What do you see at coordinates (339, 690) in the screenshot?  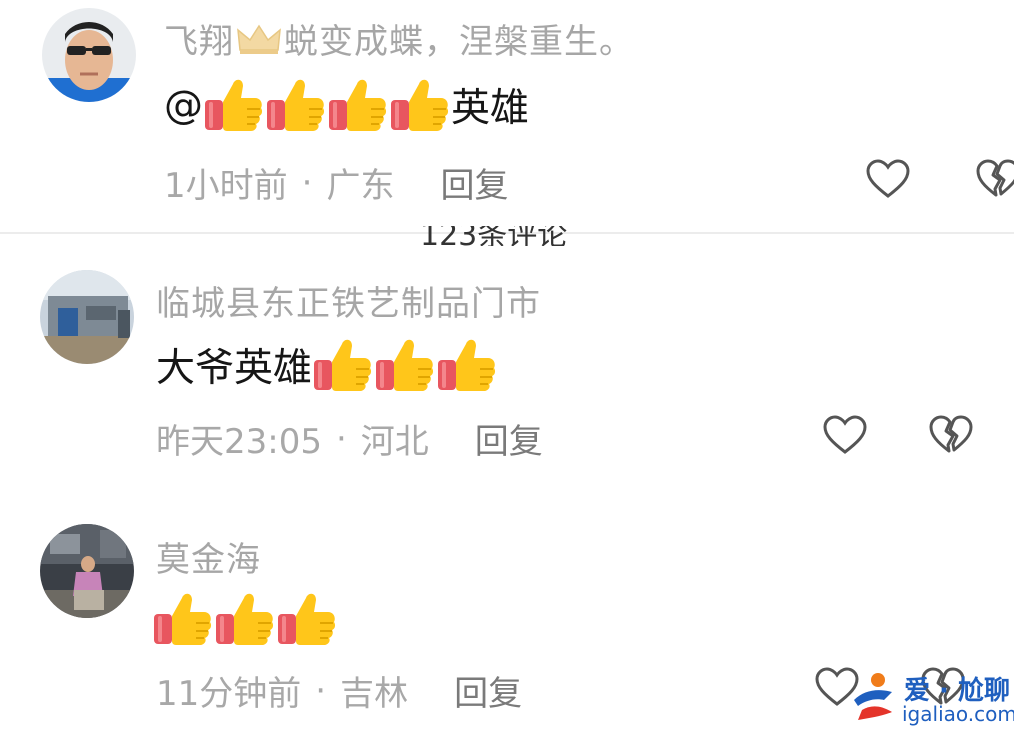 I see `comment-meta: 11分钟前 · 吉林 回复` at bounding box center [339, 690].